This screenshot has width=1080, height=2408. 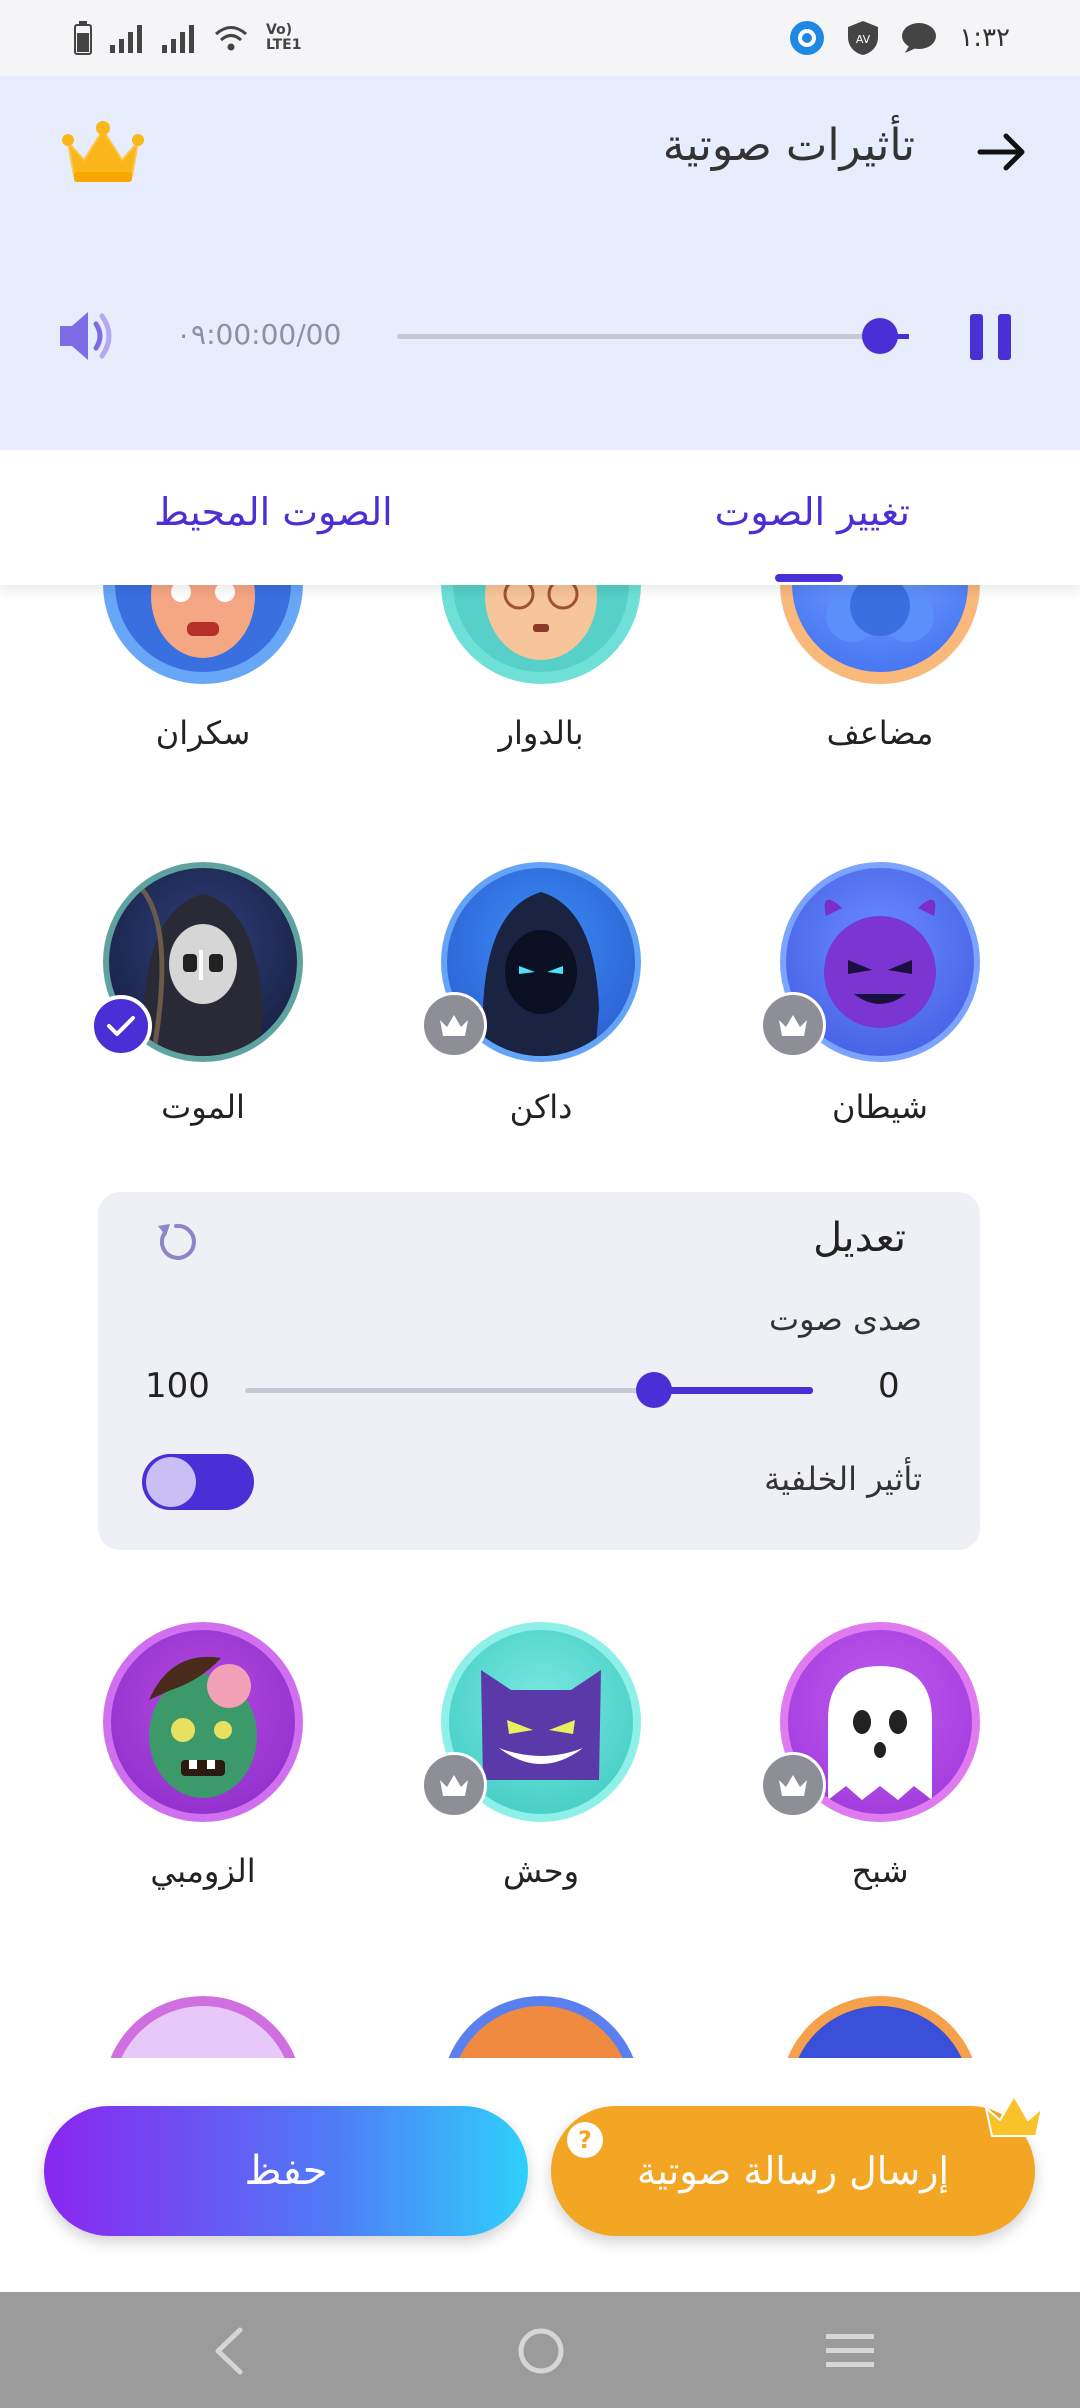 I want to click on echo-slider-thumb, so click(x=654, y=1390).